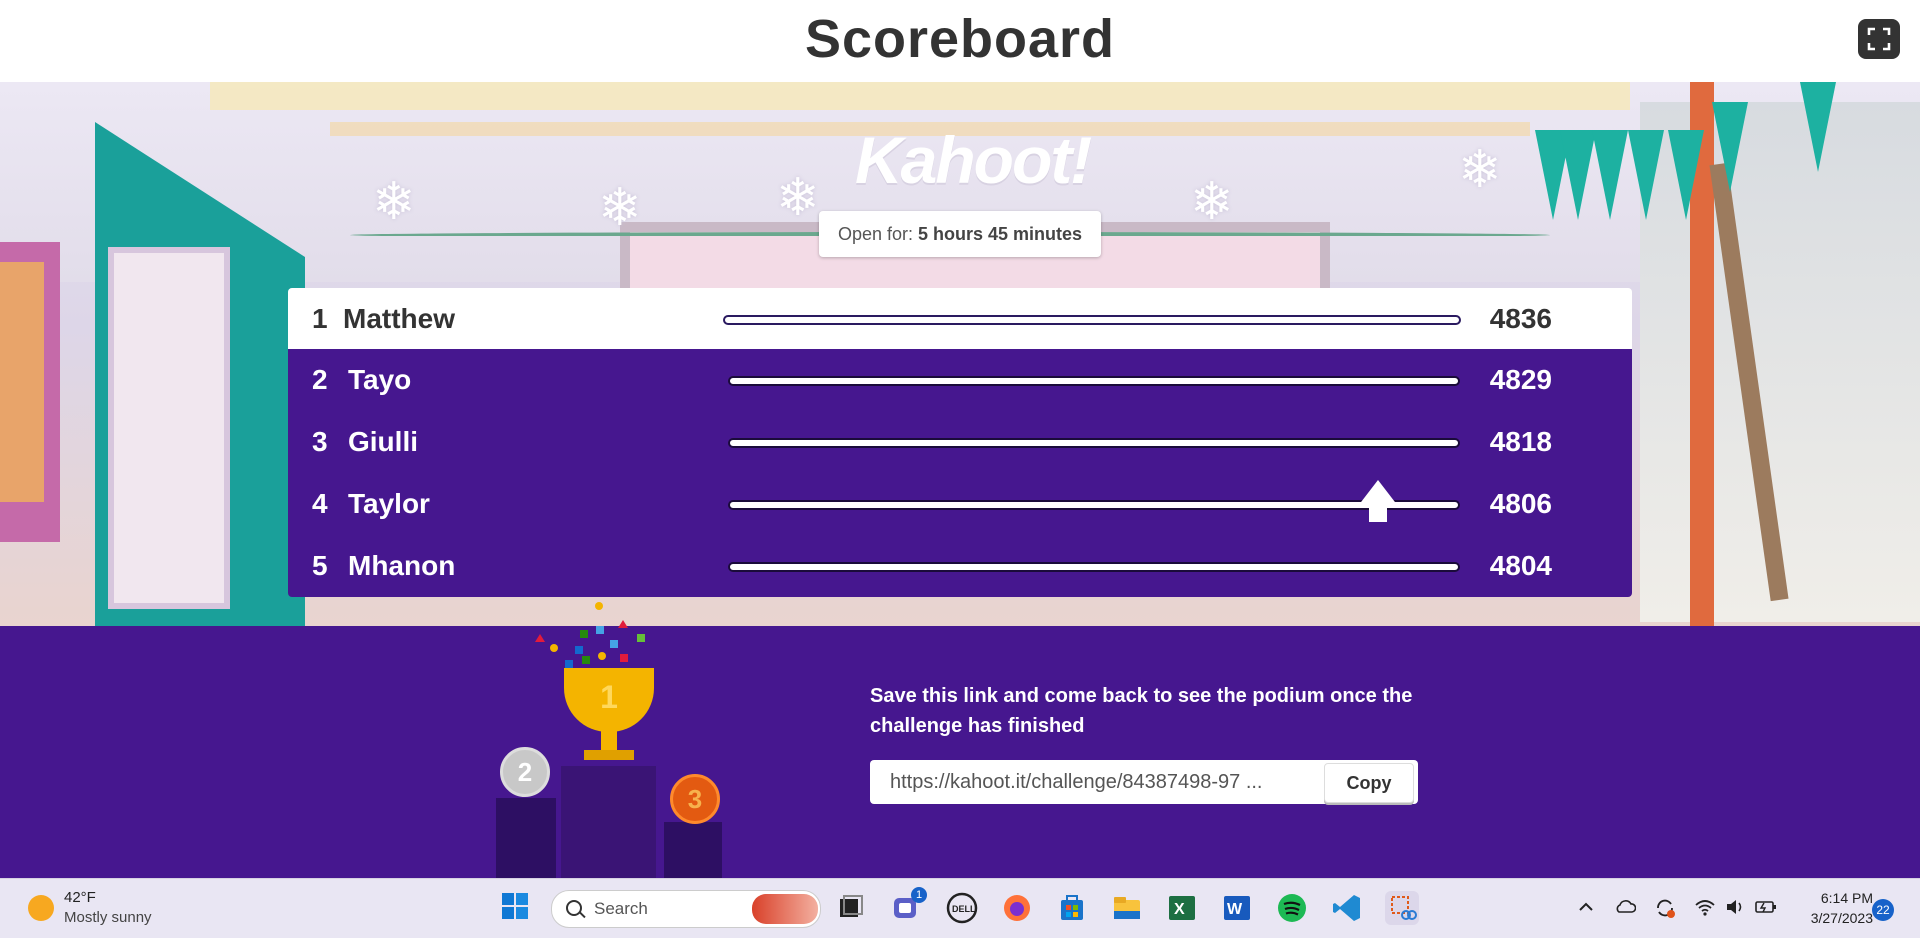 The height and width of the screenshot is (938, 1920). Describe the element at coordinates (1704, 907) in the screenshot. I see `wifi-icon` at that location.